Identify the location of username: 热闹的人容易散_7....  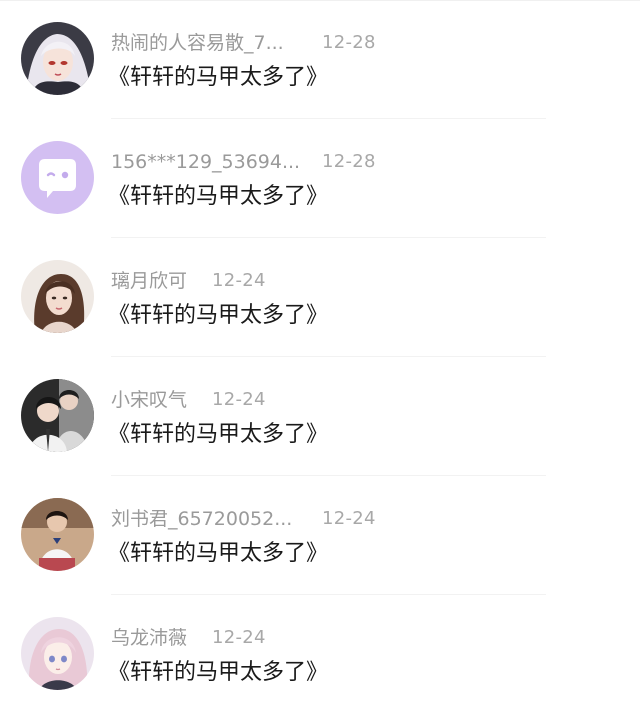
(197, 43).